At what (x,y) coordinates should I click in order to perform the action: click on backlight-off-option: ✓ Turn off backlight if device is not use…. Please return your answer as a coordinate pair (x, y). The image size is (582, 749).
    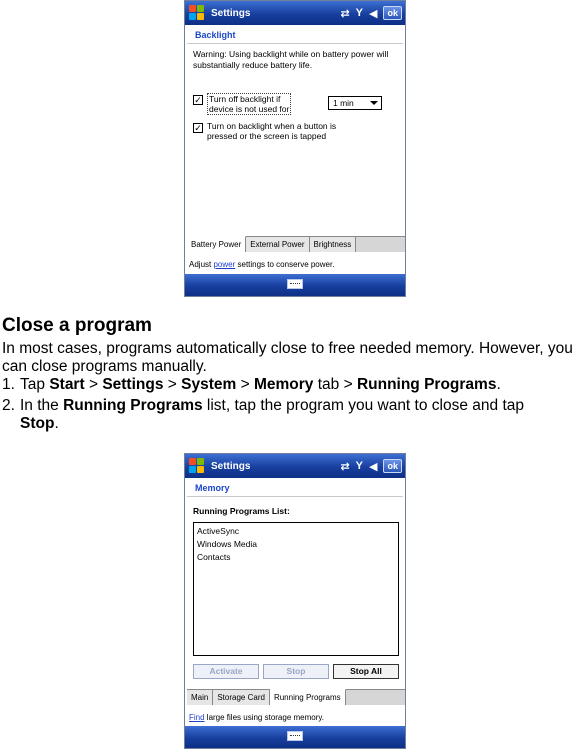
    Looking at the image, I should click on (242, 104).